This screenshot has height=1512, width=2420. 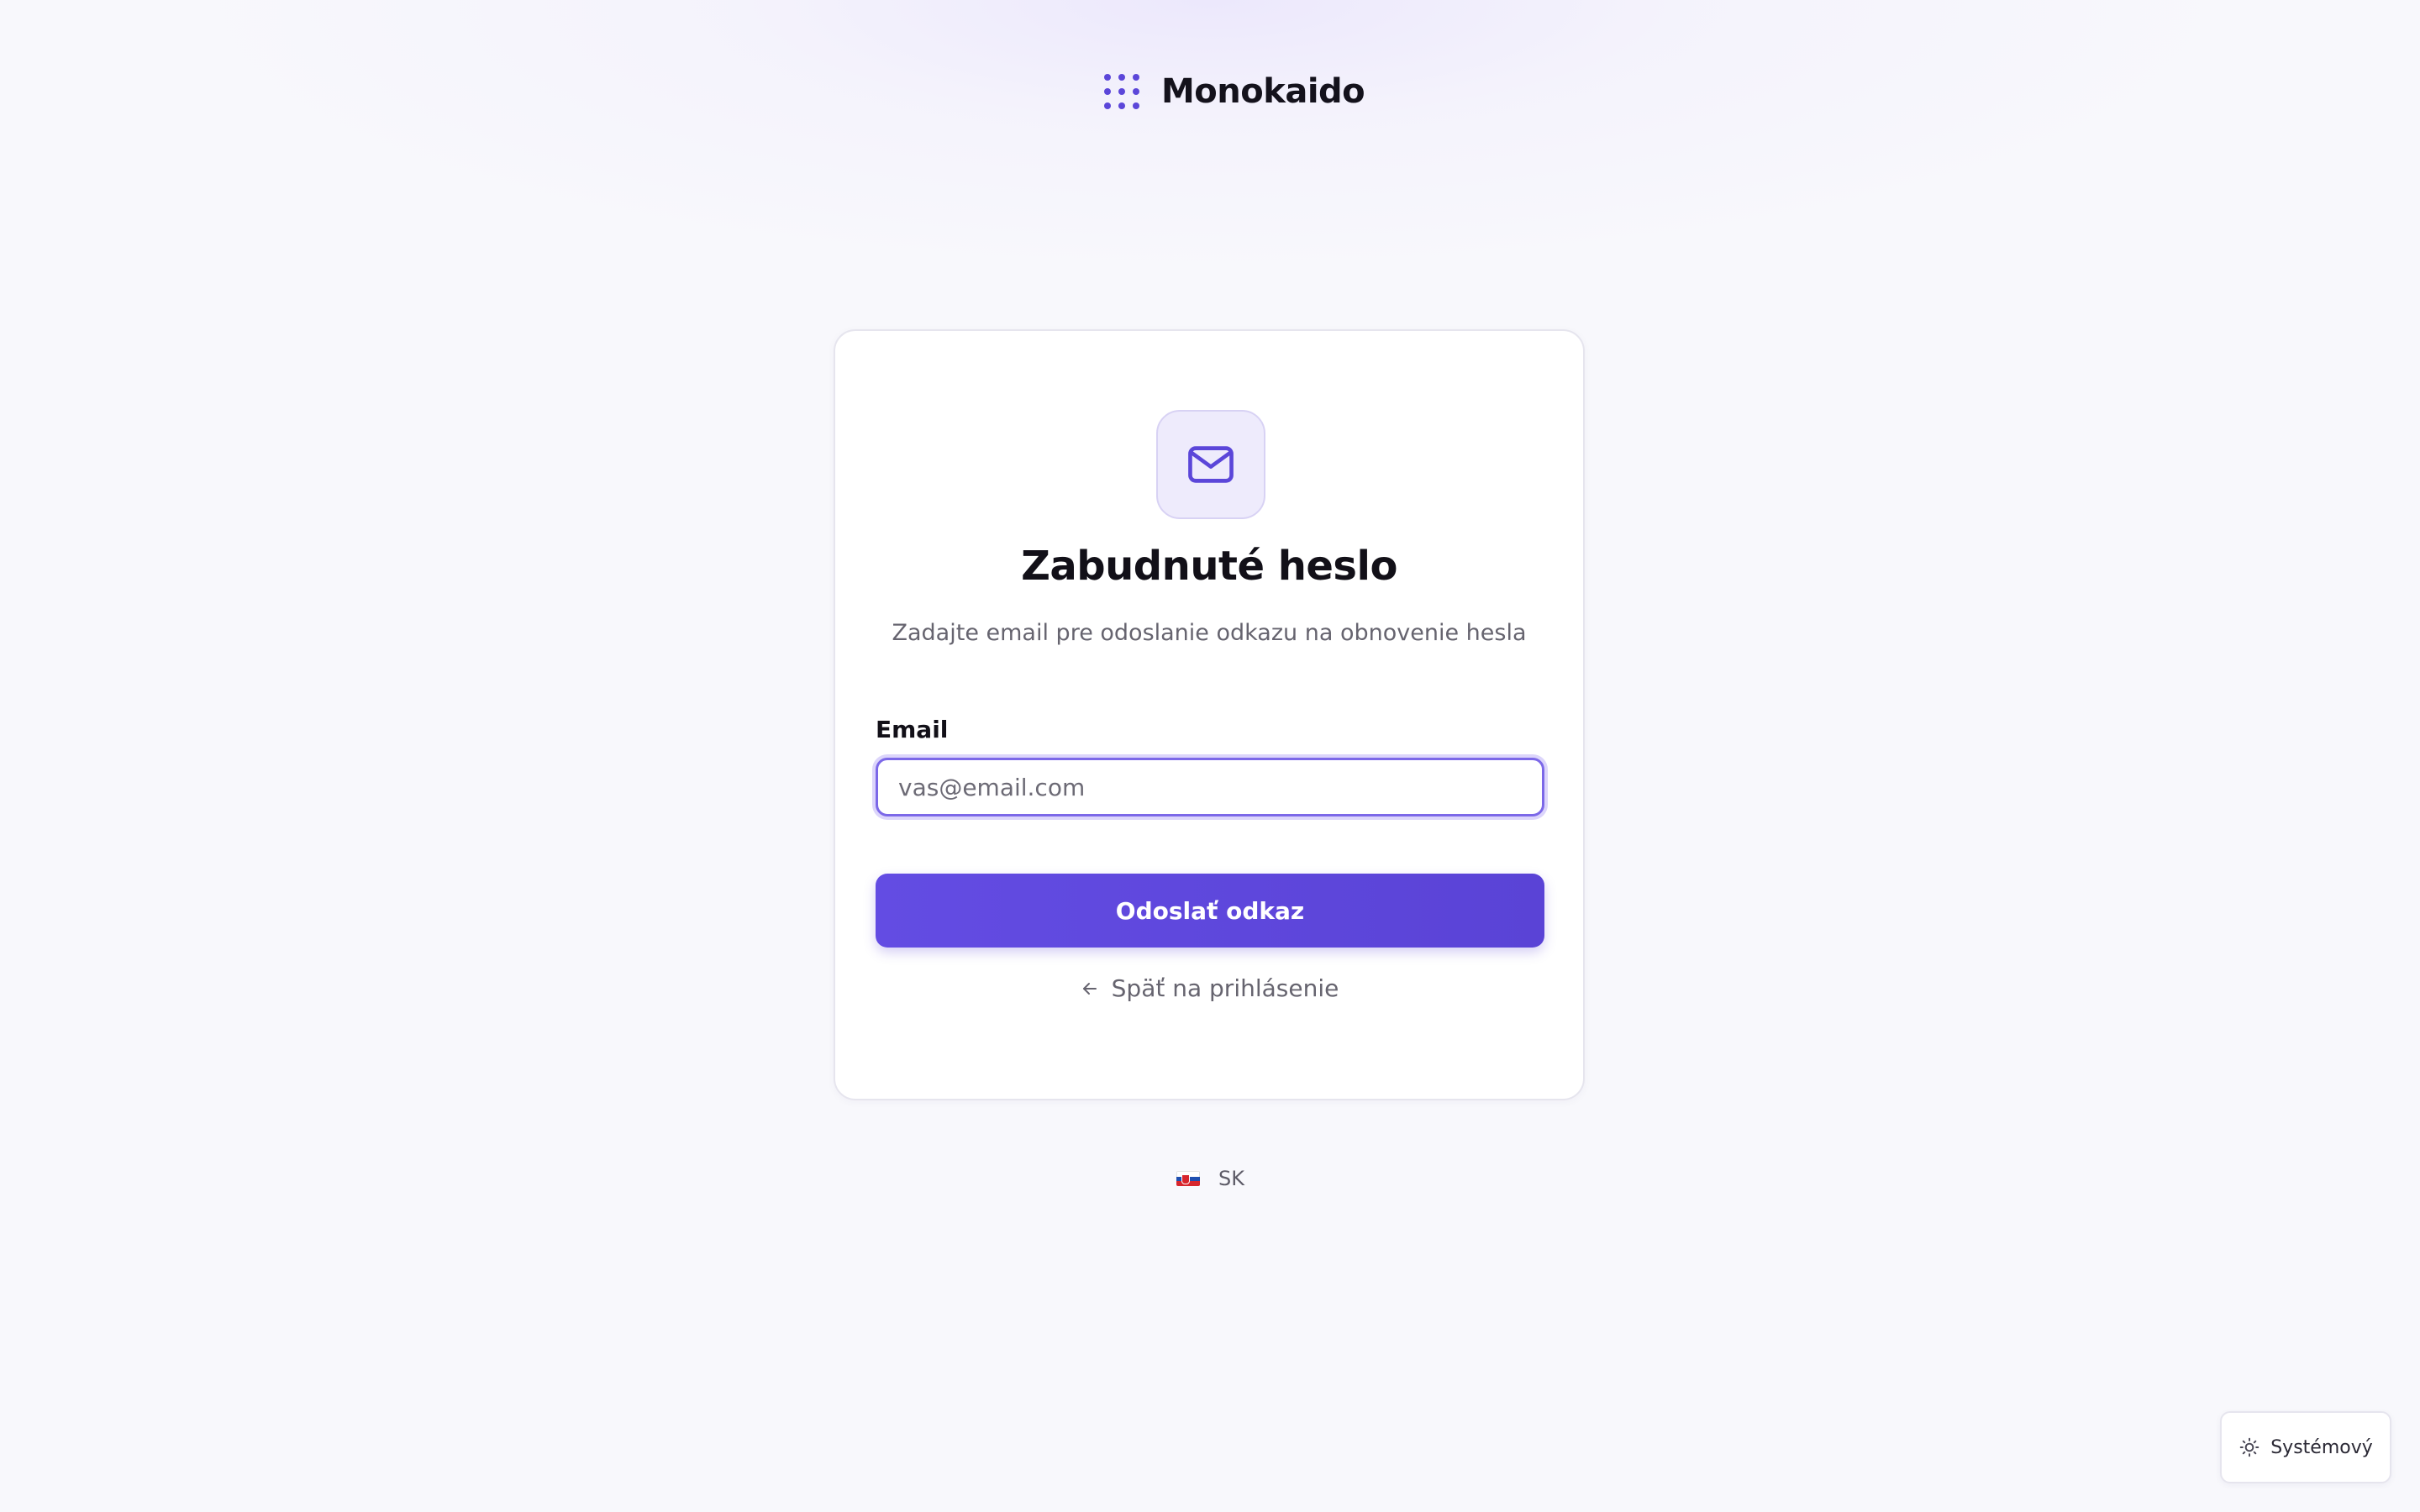 I want to click on slovakia-flag-icon, so click(x=1188, y=1178).